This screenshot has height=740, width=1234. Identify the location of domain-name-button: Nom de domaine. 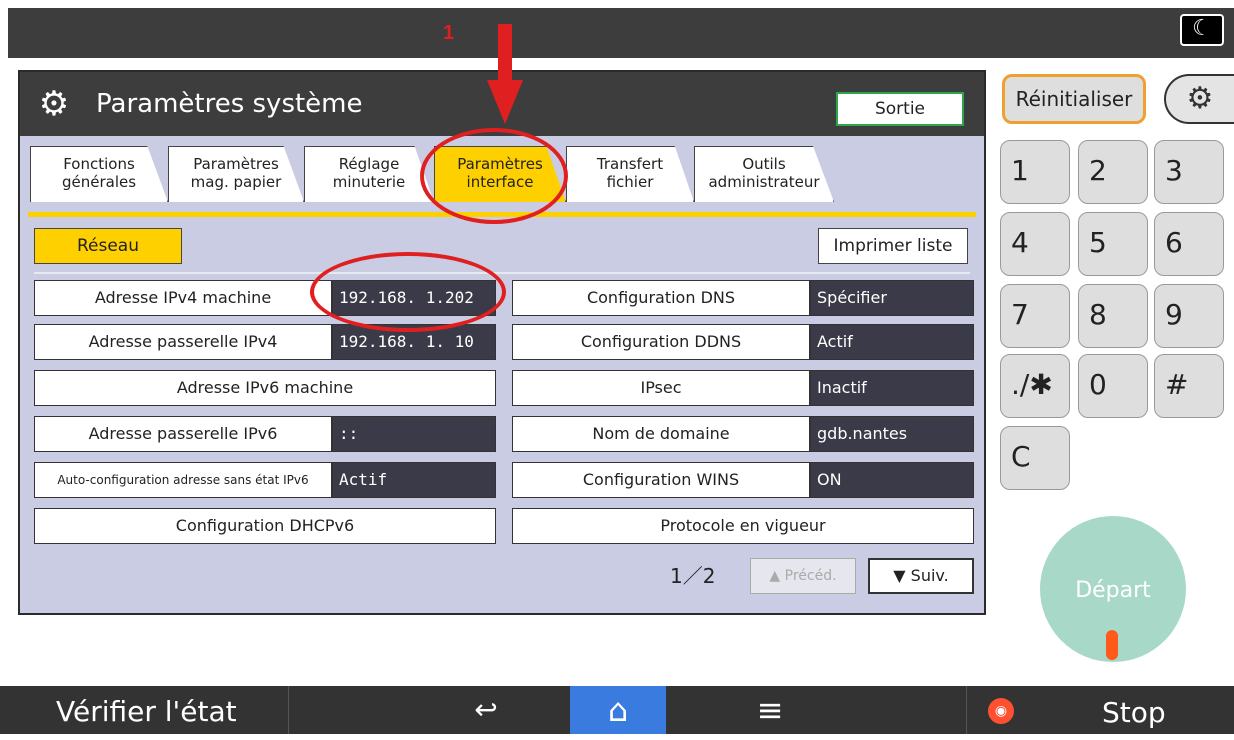
(661, 434).